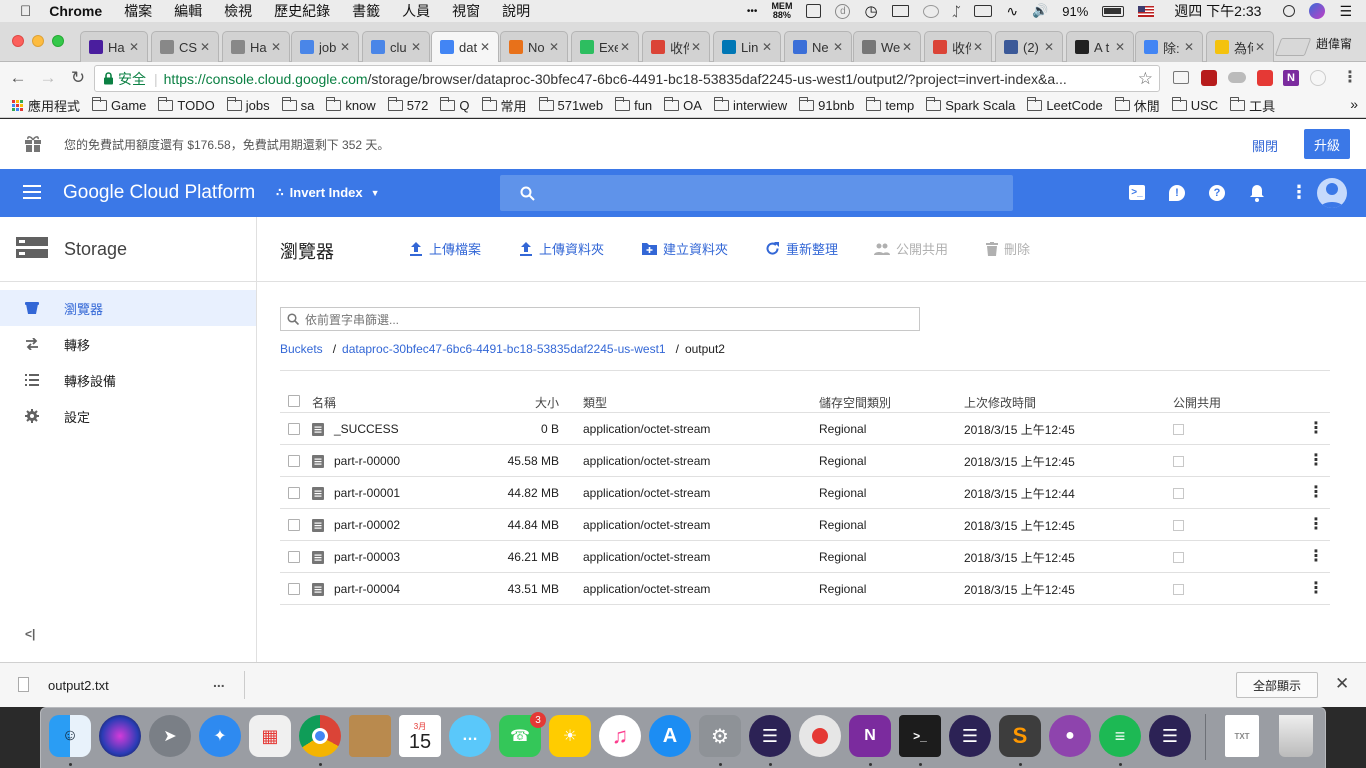  What do you see at coordinates (445, 248) in the screenshot?
I see `upload-files-button: 上傳檔案` at bounding box center [445, 248].